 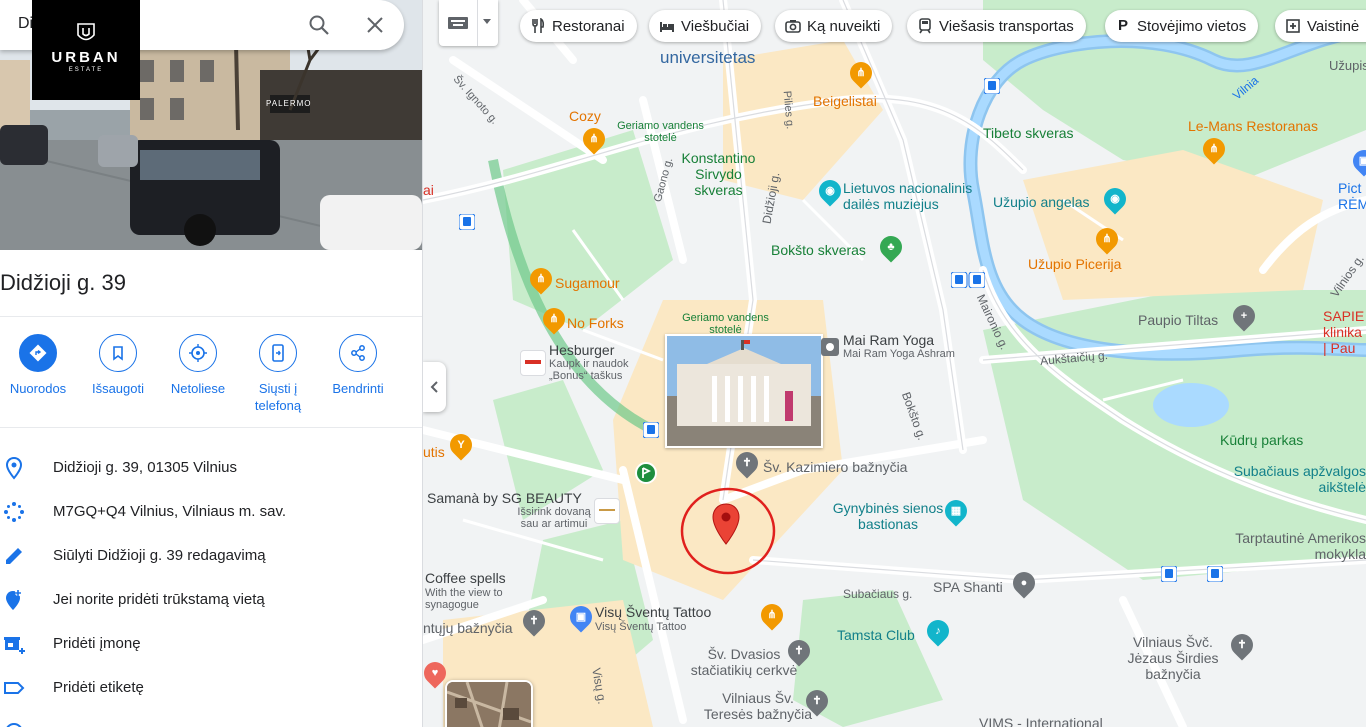 I want to click on chip-things-to-do: Ką nuveikti, so click(x=834, y=26).